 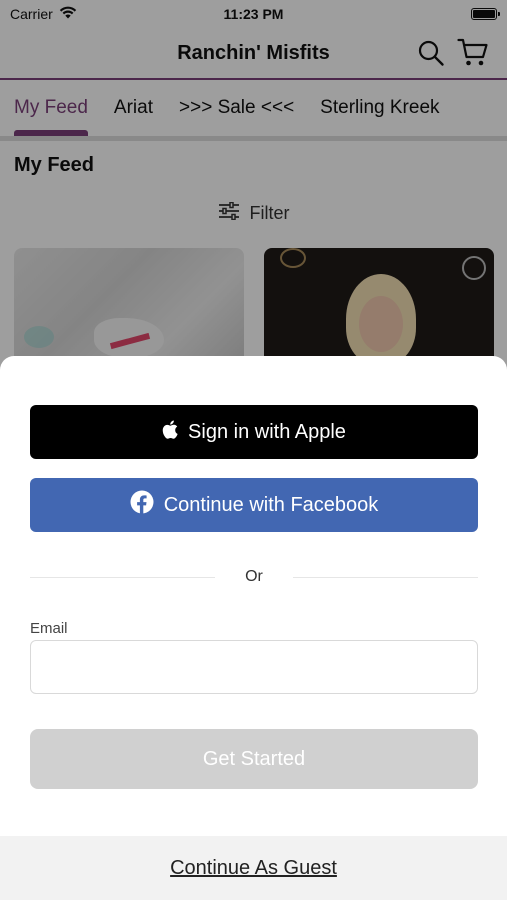 I want to click on continue-as-guest-link: Continue As Guest, so click(x=253, y=868).